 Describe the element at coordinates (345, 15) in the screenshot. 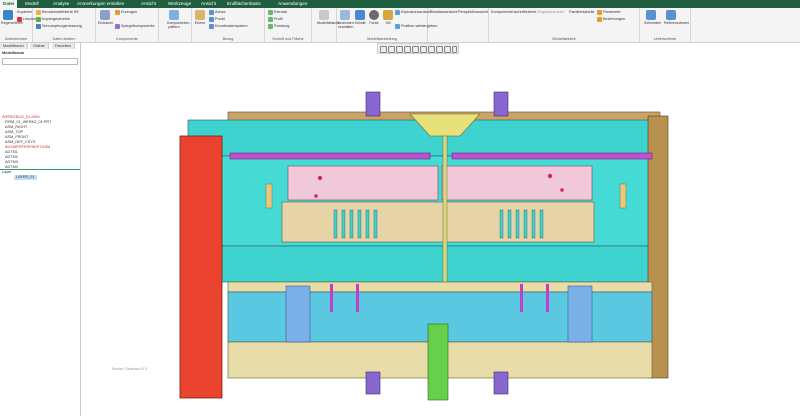

I see `manage-views-icon` at that location.